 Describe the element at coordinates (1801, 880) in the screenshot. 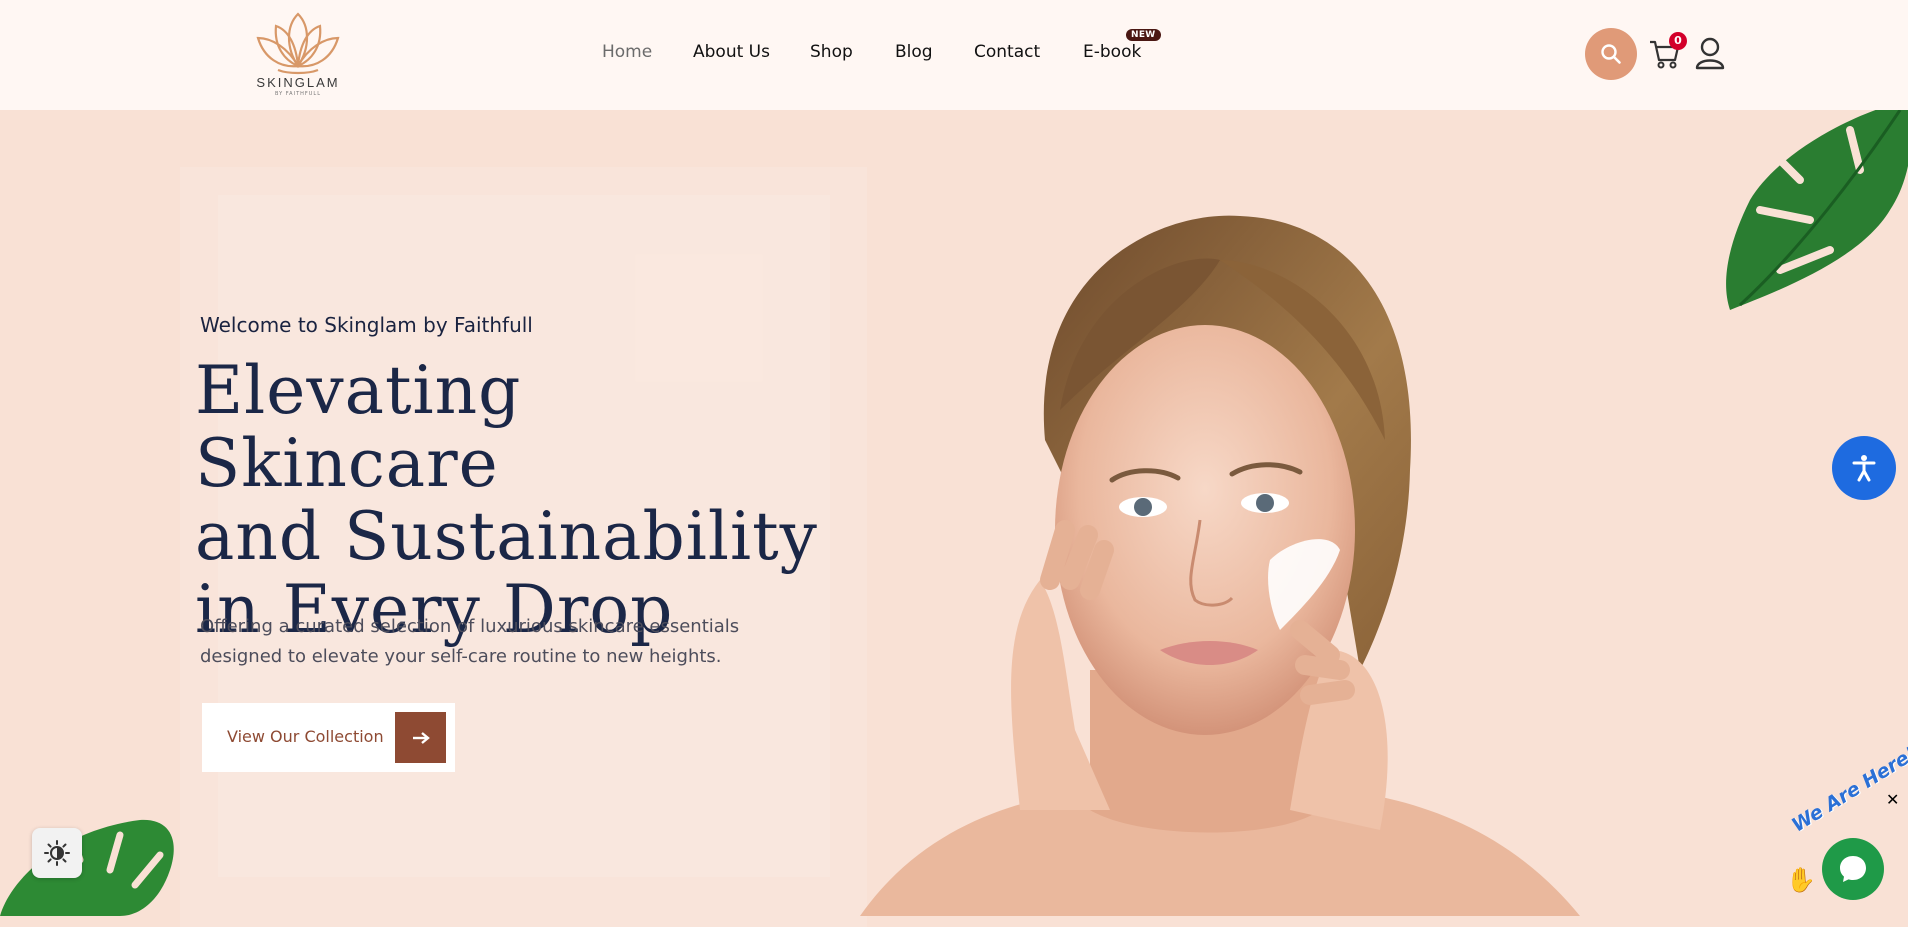

I see `hand-icon: ✋` at that location.